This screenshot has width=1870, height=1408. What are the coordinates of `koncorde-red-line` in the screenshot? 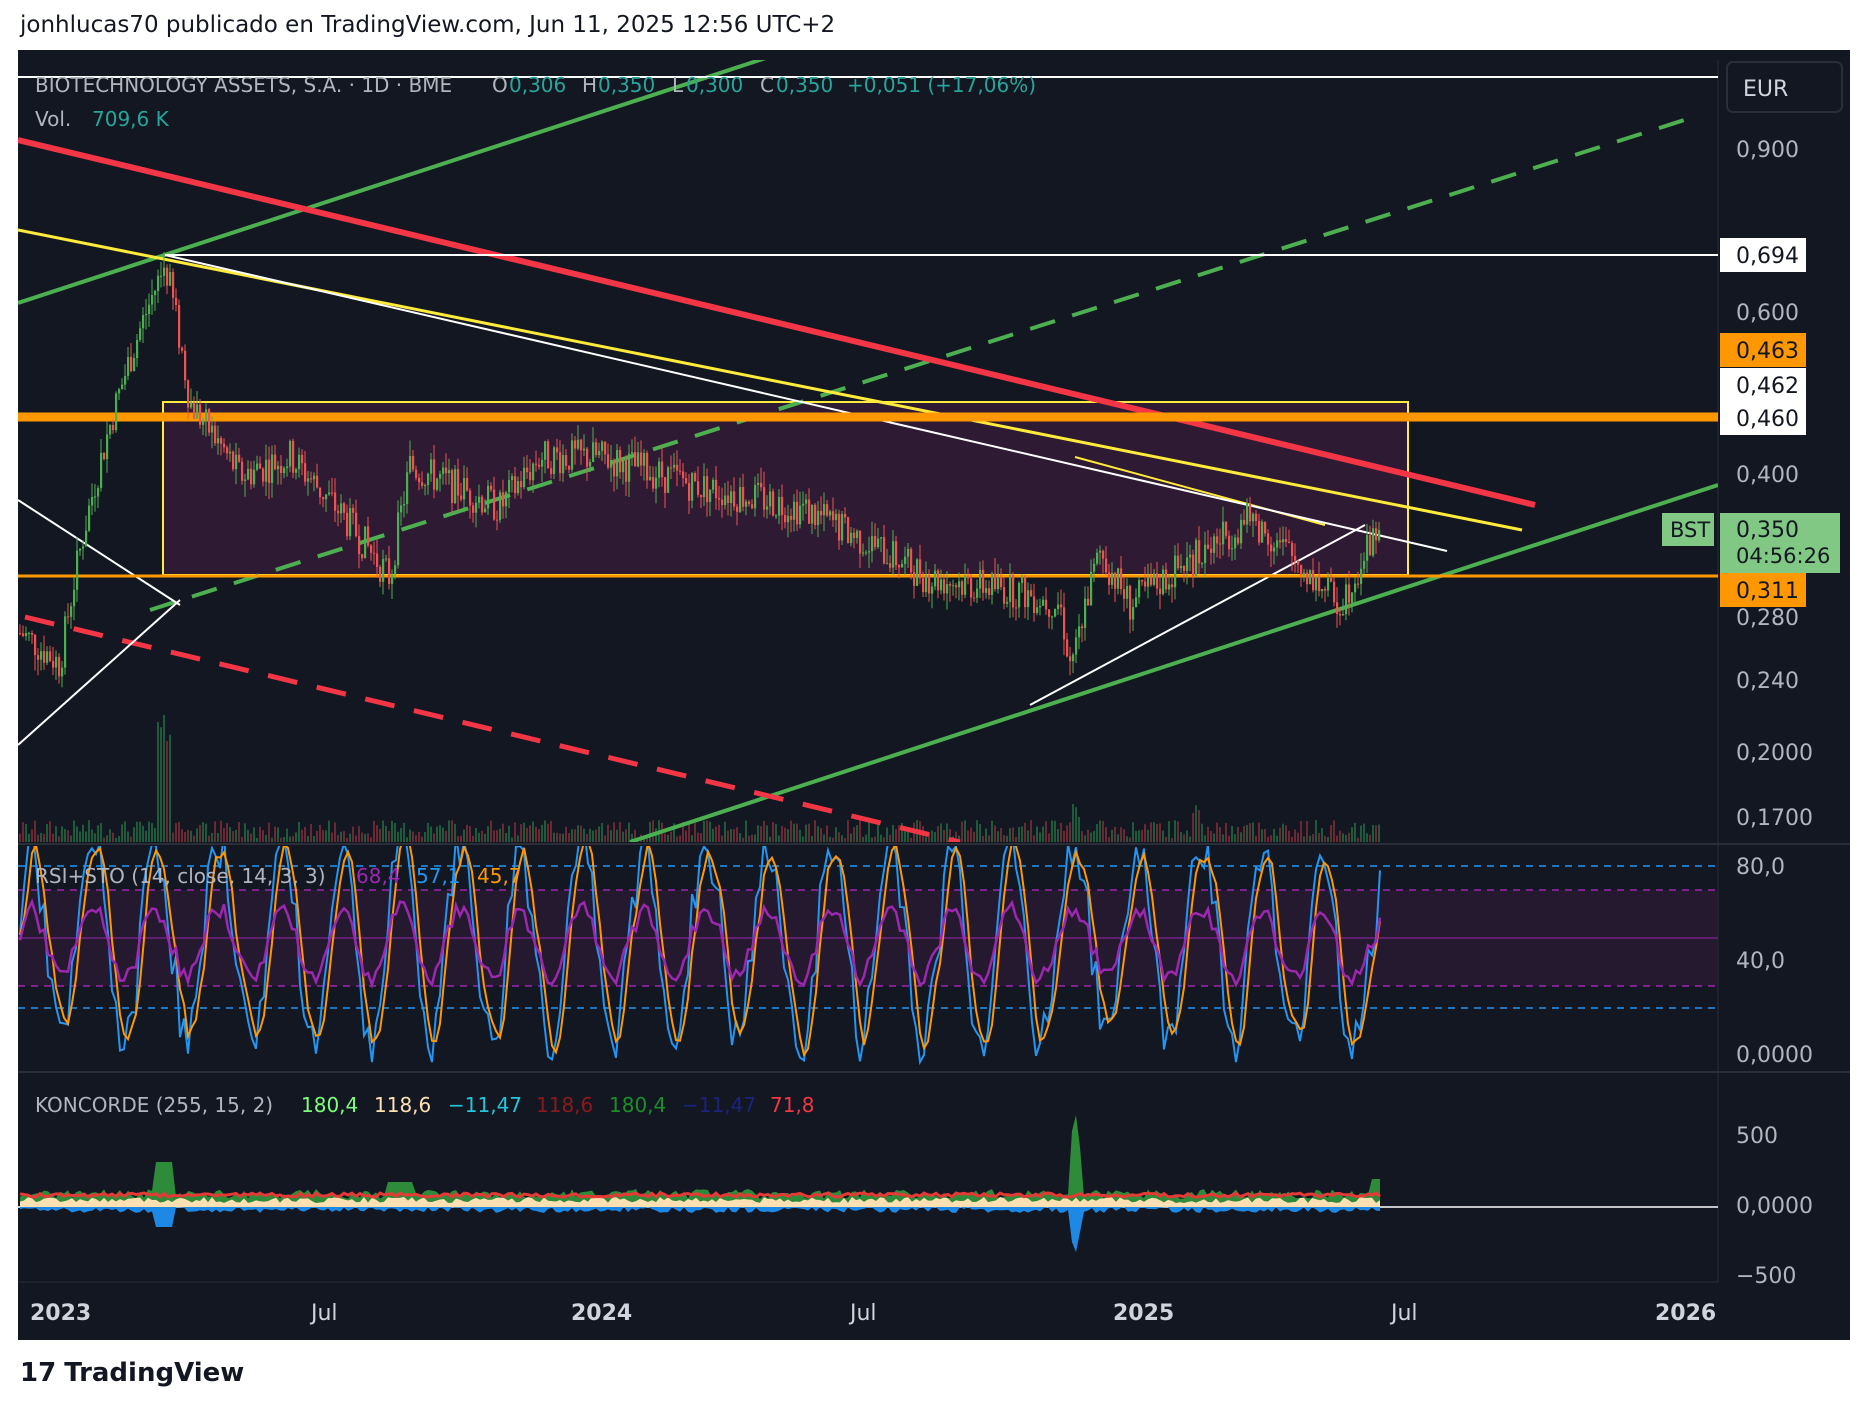 It's located at (700, 1195).